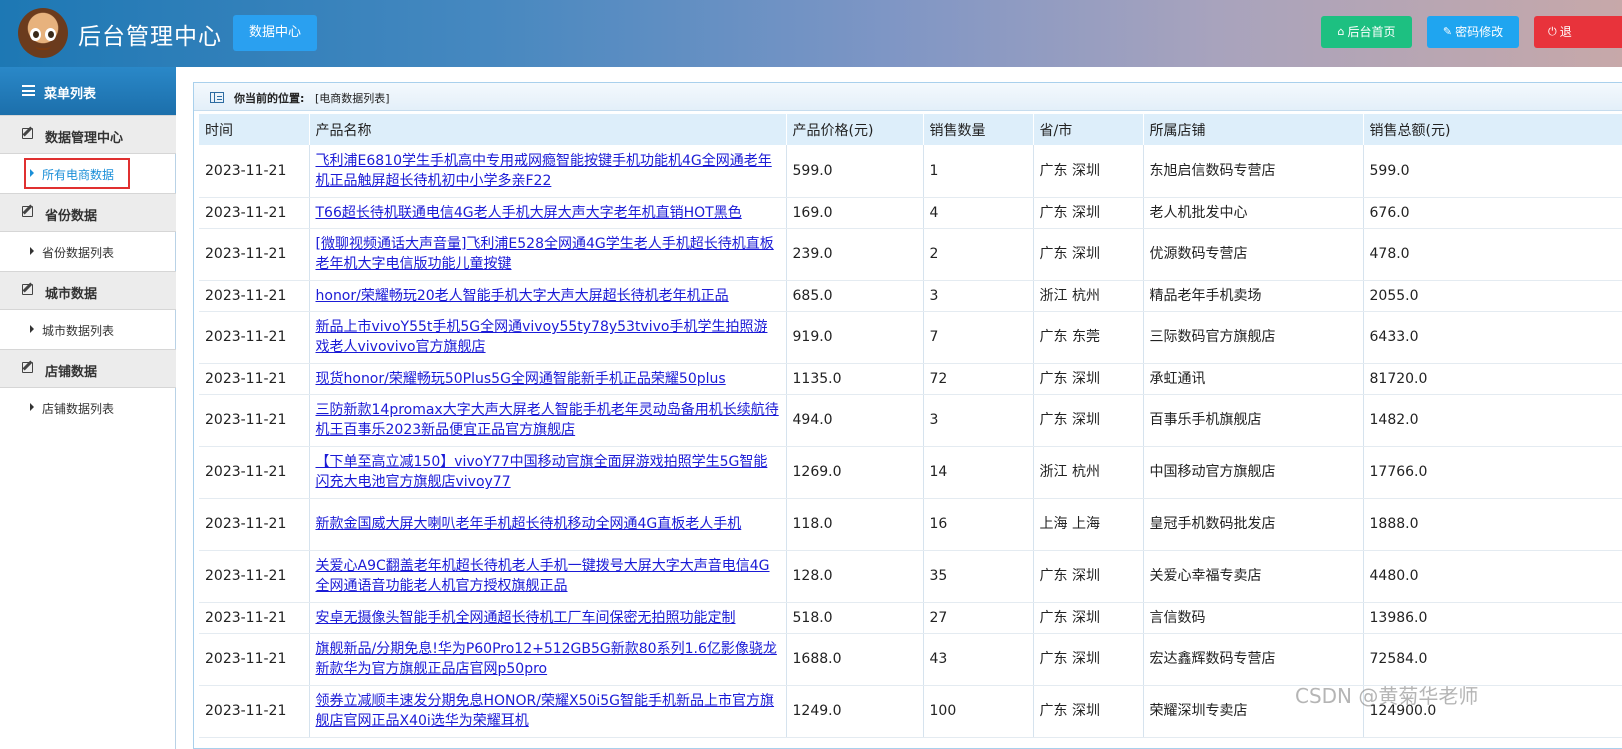 The width and height of the screenshot is (1622, 749). Describe the element at coordinates (71, 216) in the screenshot. I see `sidebar-group-label: 省份数据` at that location.